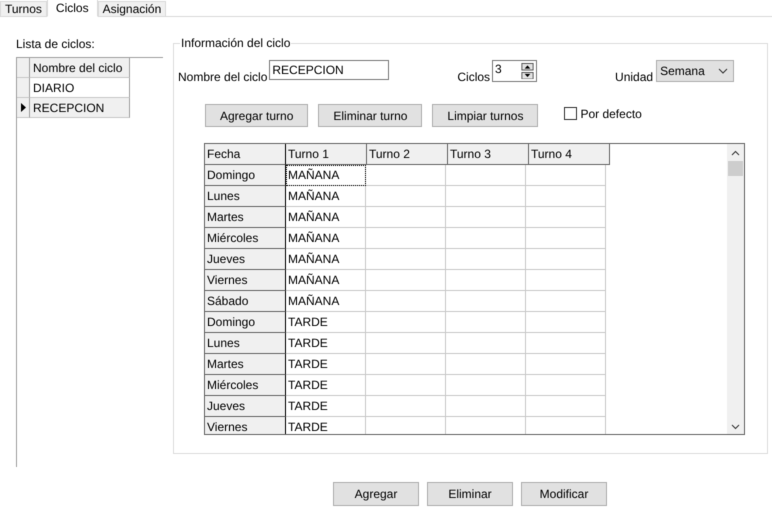 The width and height of the screenshot is (772, 507). What do you see at coordinates (56, 45) in the screenshot?
I see `list-label: Lista de ciclos:` at bounding box center [56, 45].